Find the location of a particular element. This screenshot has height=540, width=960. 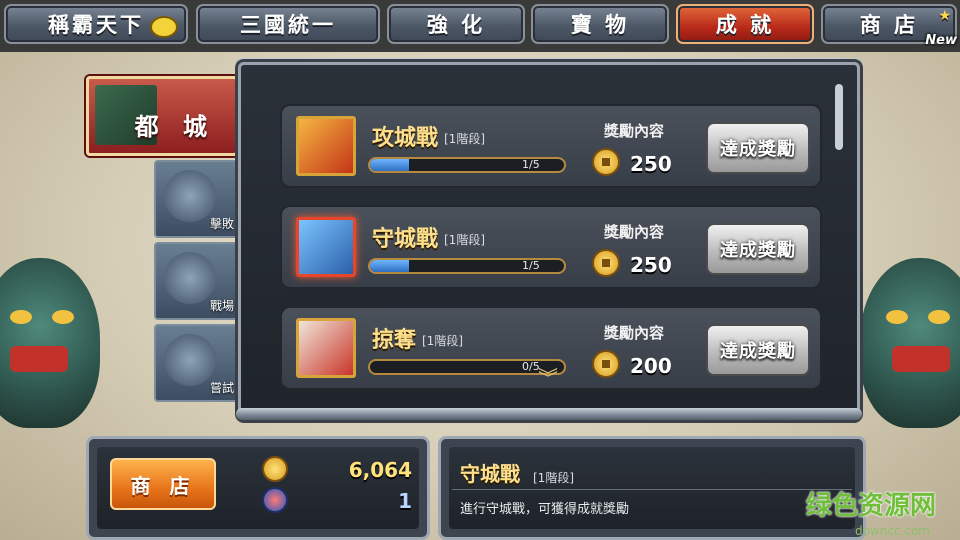

category-battlefield: 戰場 is located at coordinates (197, 281).